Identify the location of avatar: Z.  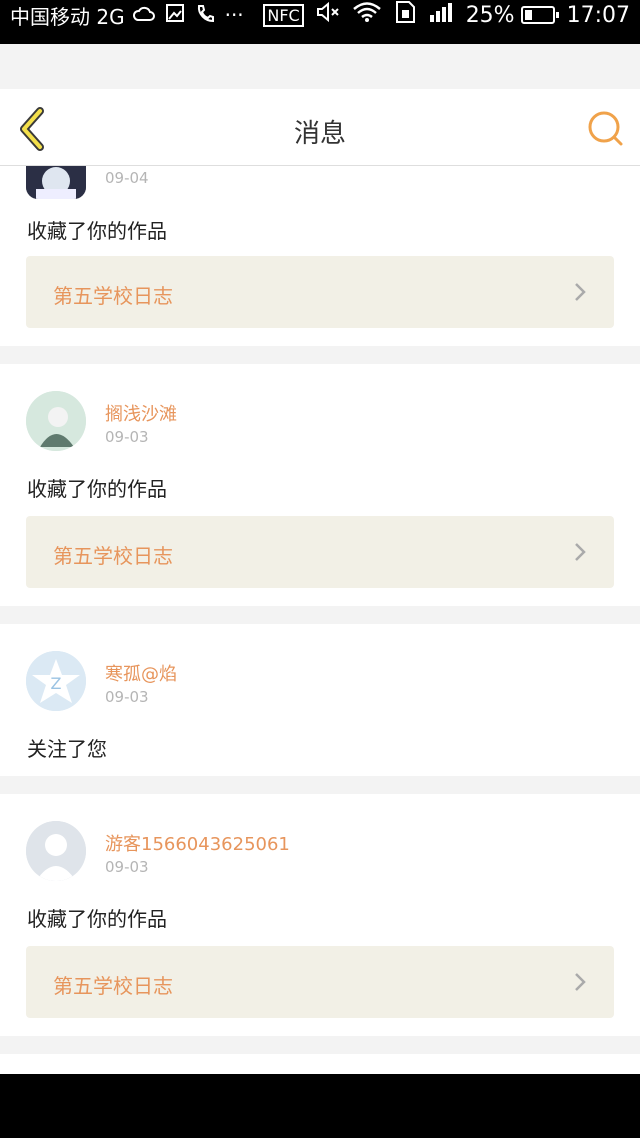
(56, 681).